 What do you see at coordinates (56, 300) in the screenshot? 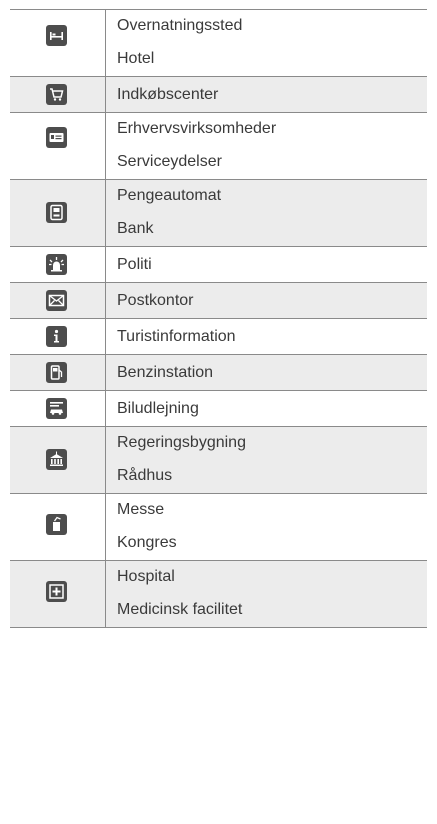
I see `envelope-icon` at bounding box center [56, 300].